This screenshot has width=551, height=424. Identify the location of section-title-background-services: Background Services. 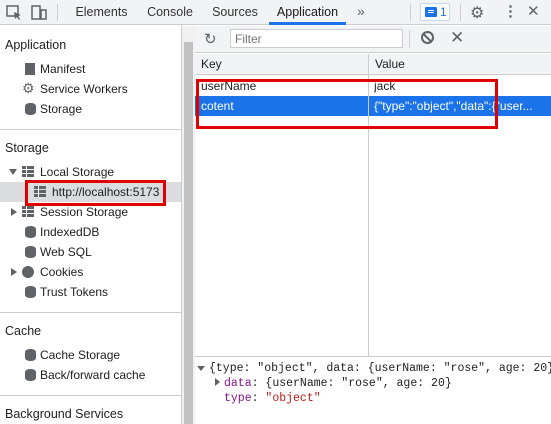
(64, 414).